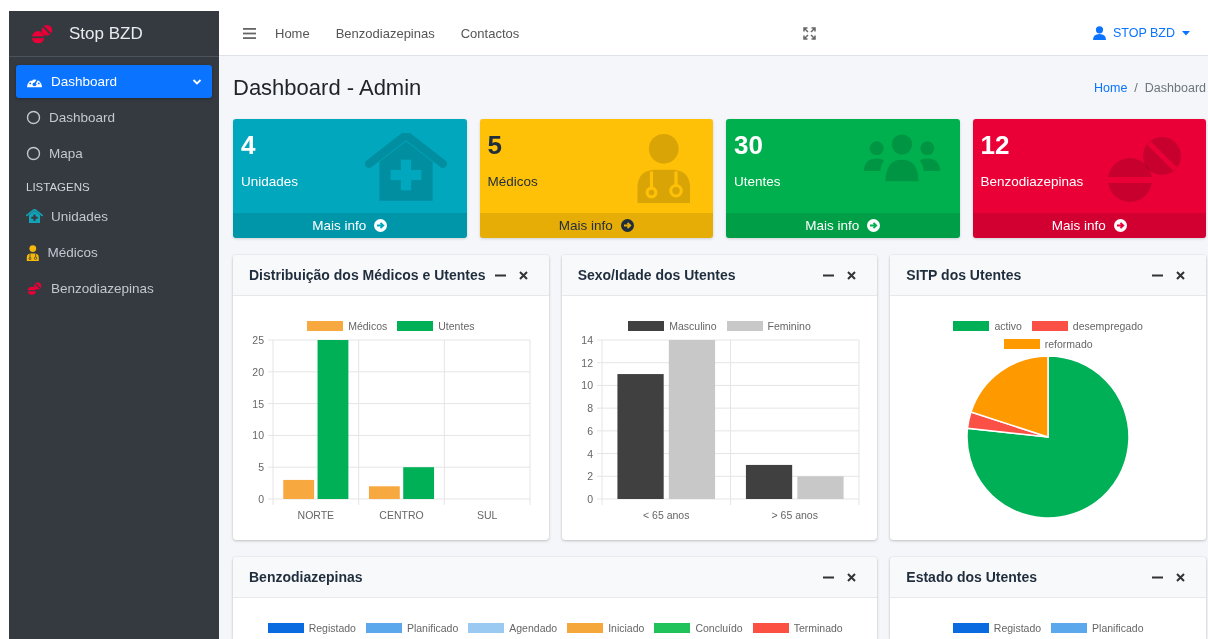 The height and width of the screenshot is (639, 1208). Describe the element at coordinates (456, 326) in the screenshot. I see `legend-label: Utentes` at that location.